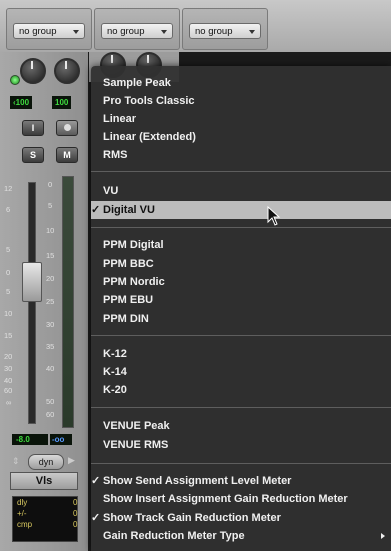 This screenshot has height=551, width=391. What do you see at coordinates (241, 210) in the screenshot?
I see `menu-item-digital-vu: ✓ Digital VU` at bounding box center [241, 210].